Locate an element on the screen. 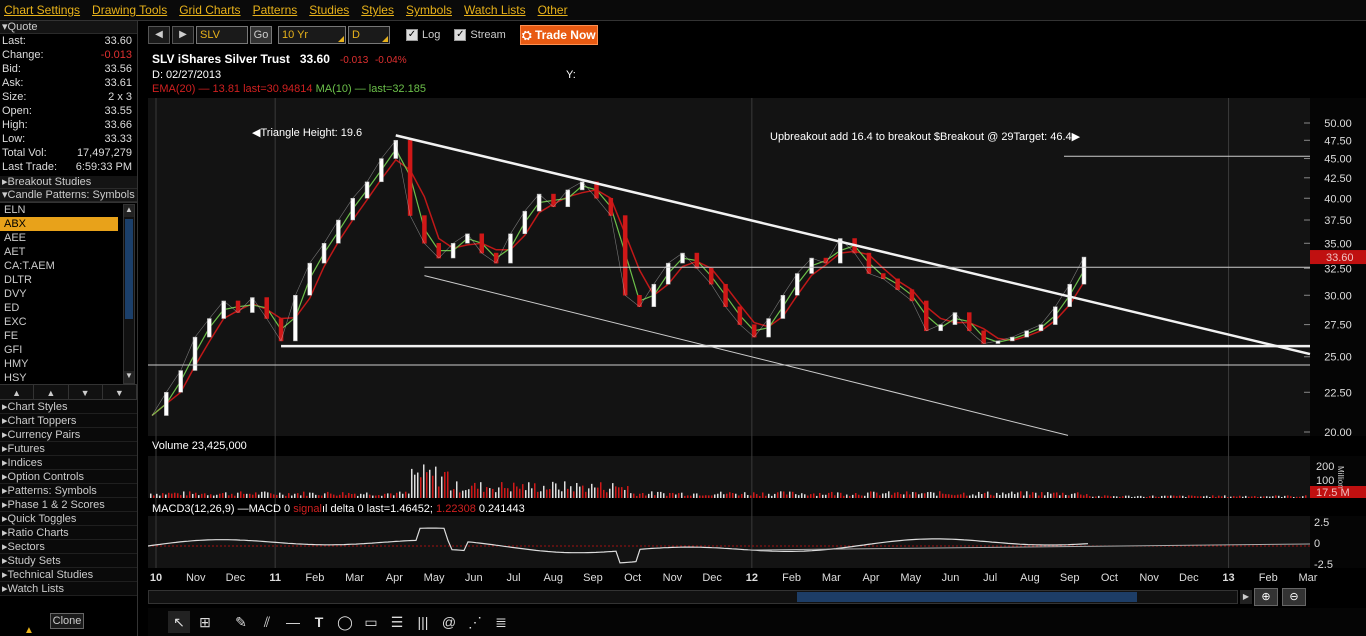 The height and width of the screenshot is (636, 1366). back-button: ◀ is located at coordinates (159, 35).